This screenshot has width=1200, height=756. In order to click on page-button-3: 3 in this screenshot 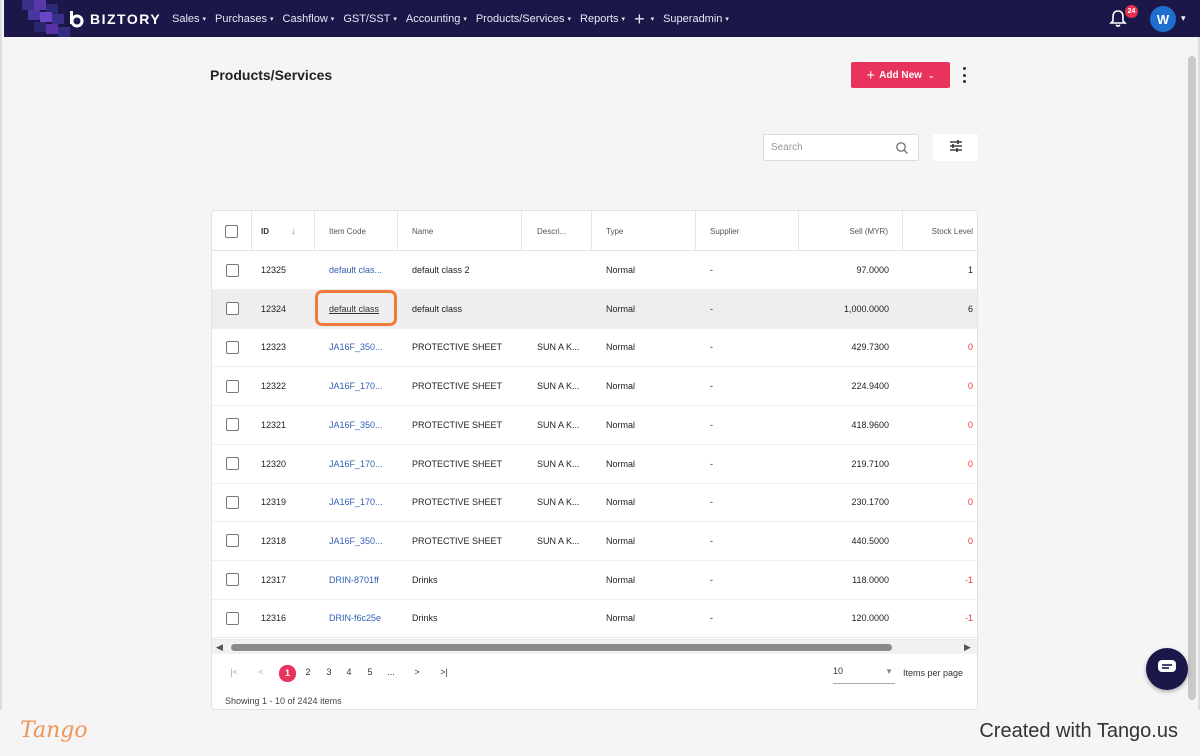, I will do `click(329, 672)`.